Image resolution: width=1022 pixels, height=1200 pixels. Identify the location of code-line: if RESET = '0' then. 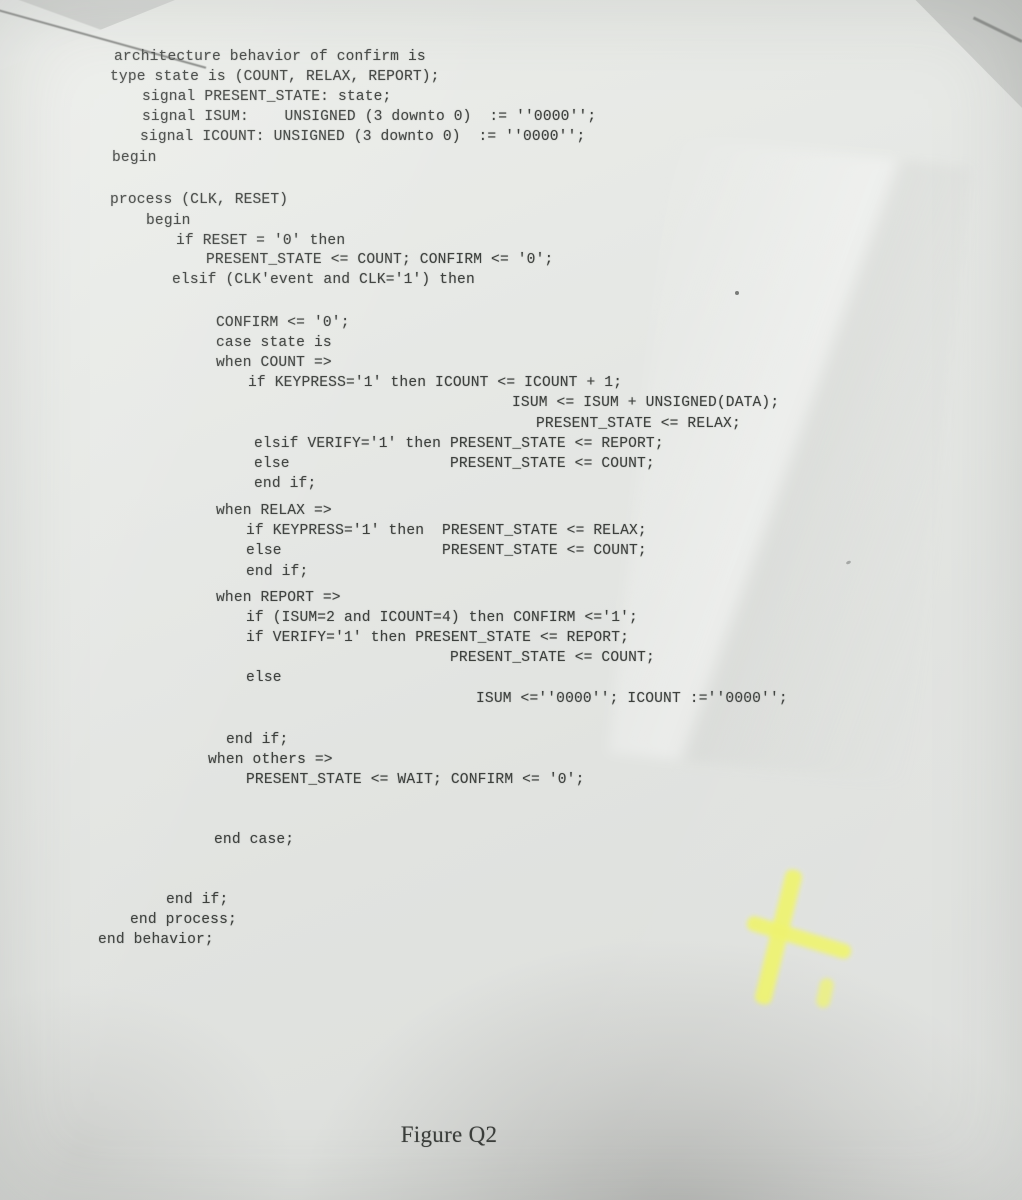
(261, 241).